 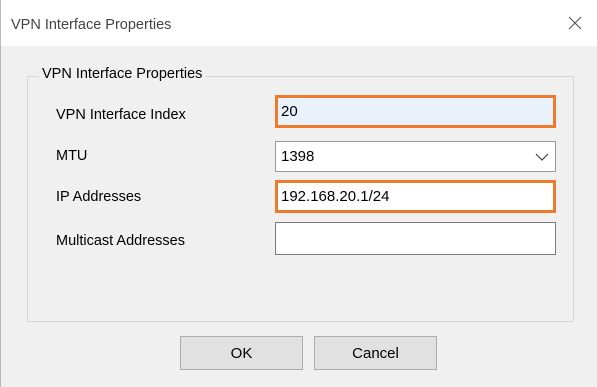 I want to click on ok-button: OK, so click(x=241, y=353).